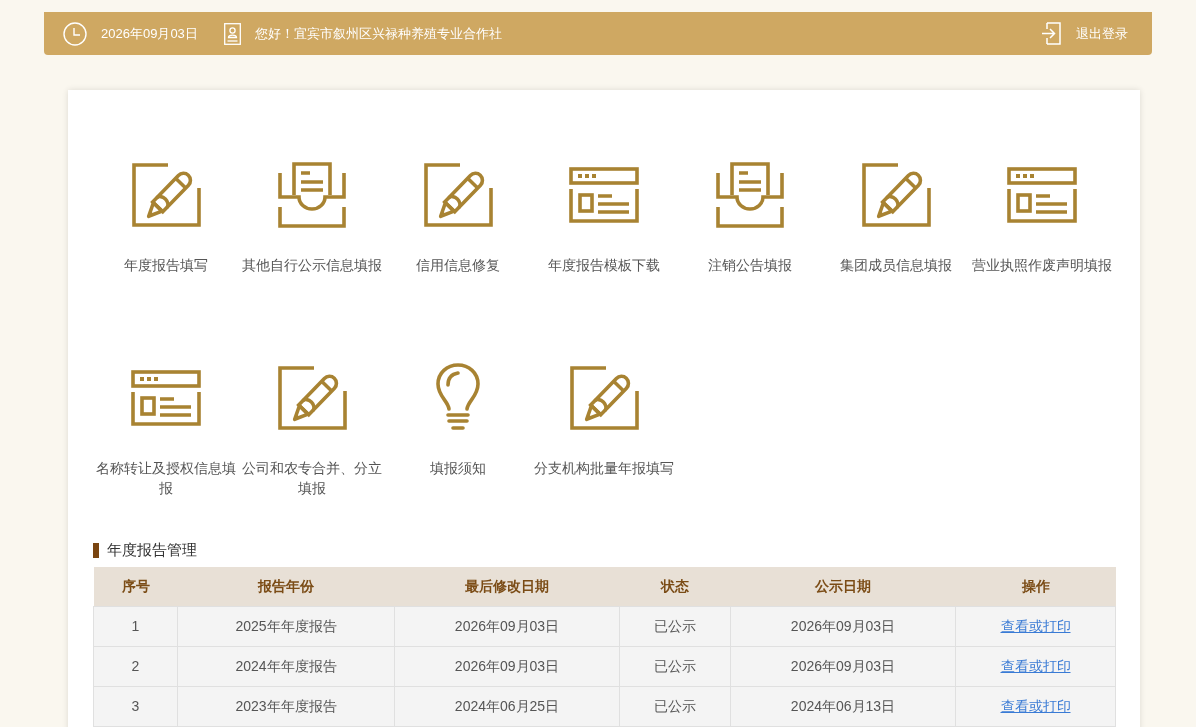 Image resolution: width=1196 pixels, height=727 pixels. Describe the element at coordinates (843, 586) in the screenshot. I see `column-header: 公示日期` at that location.